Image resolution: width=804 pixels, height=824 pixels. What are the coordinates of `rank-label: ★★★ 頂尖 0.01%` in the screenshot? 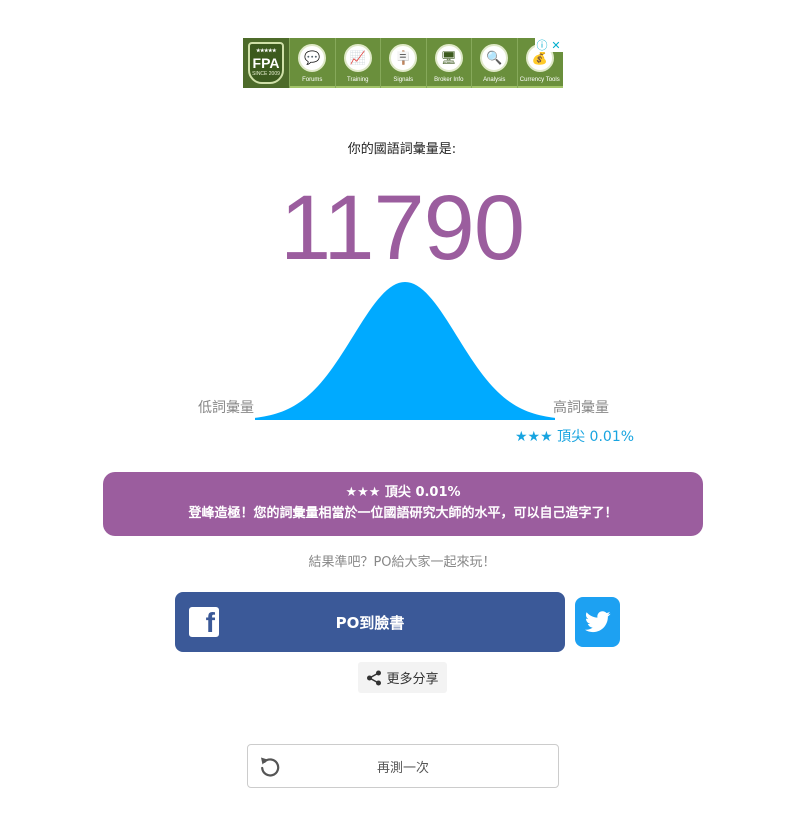 It's located at (575, 437).